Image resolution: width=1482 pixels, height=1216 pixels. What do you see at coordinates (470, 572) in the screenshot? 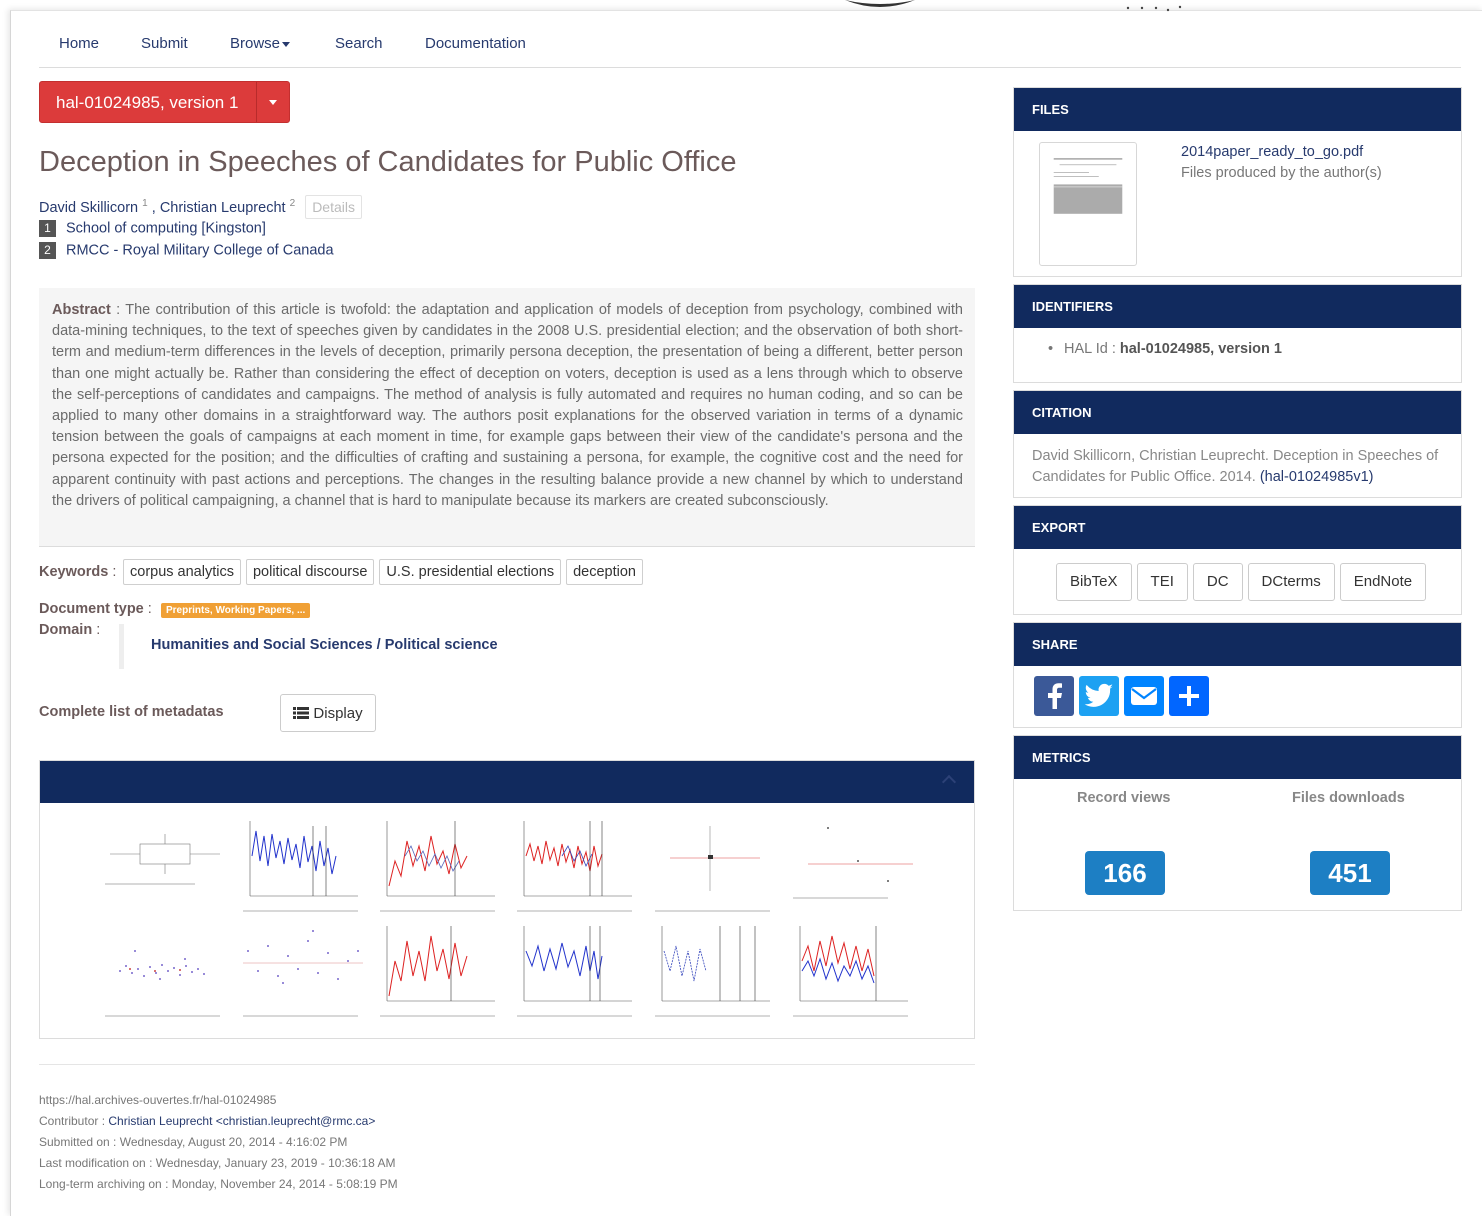
I see `keyword-tag: U.S. presidential elections` at bounding box center [470, 572].